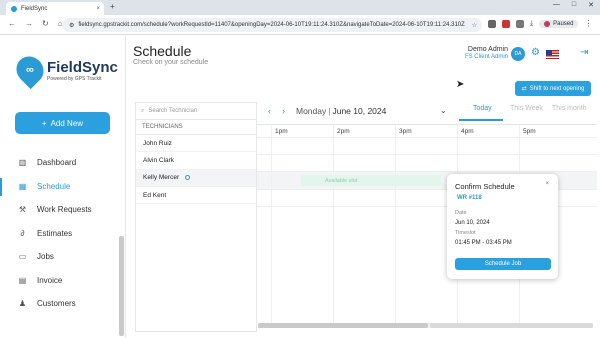  Describe the element at coordinates (14, 8) in the screenshot. I see `fieldsync-favicon-icon` at that location.